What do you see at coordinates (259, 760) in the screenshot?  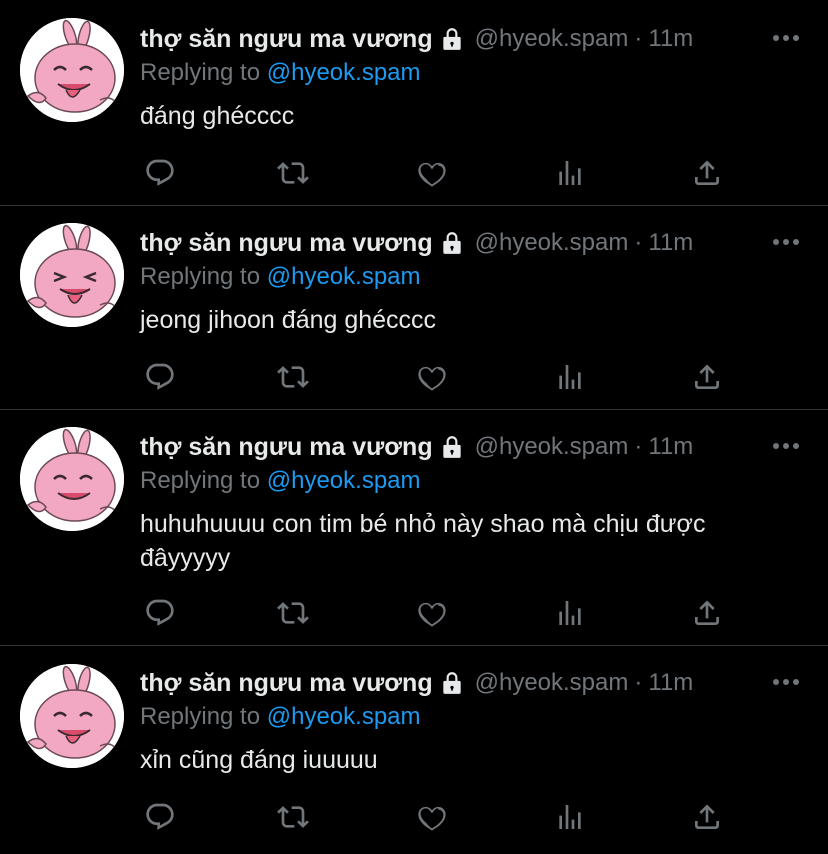 I see `tweet-text: xỉn cũng đáng iuuuuu` at bounding box center [259, 760].